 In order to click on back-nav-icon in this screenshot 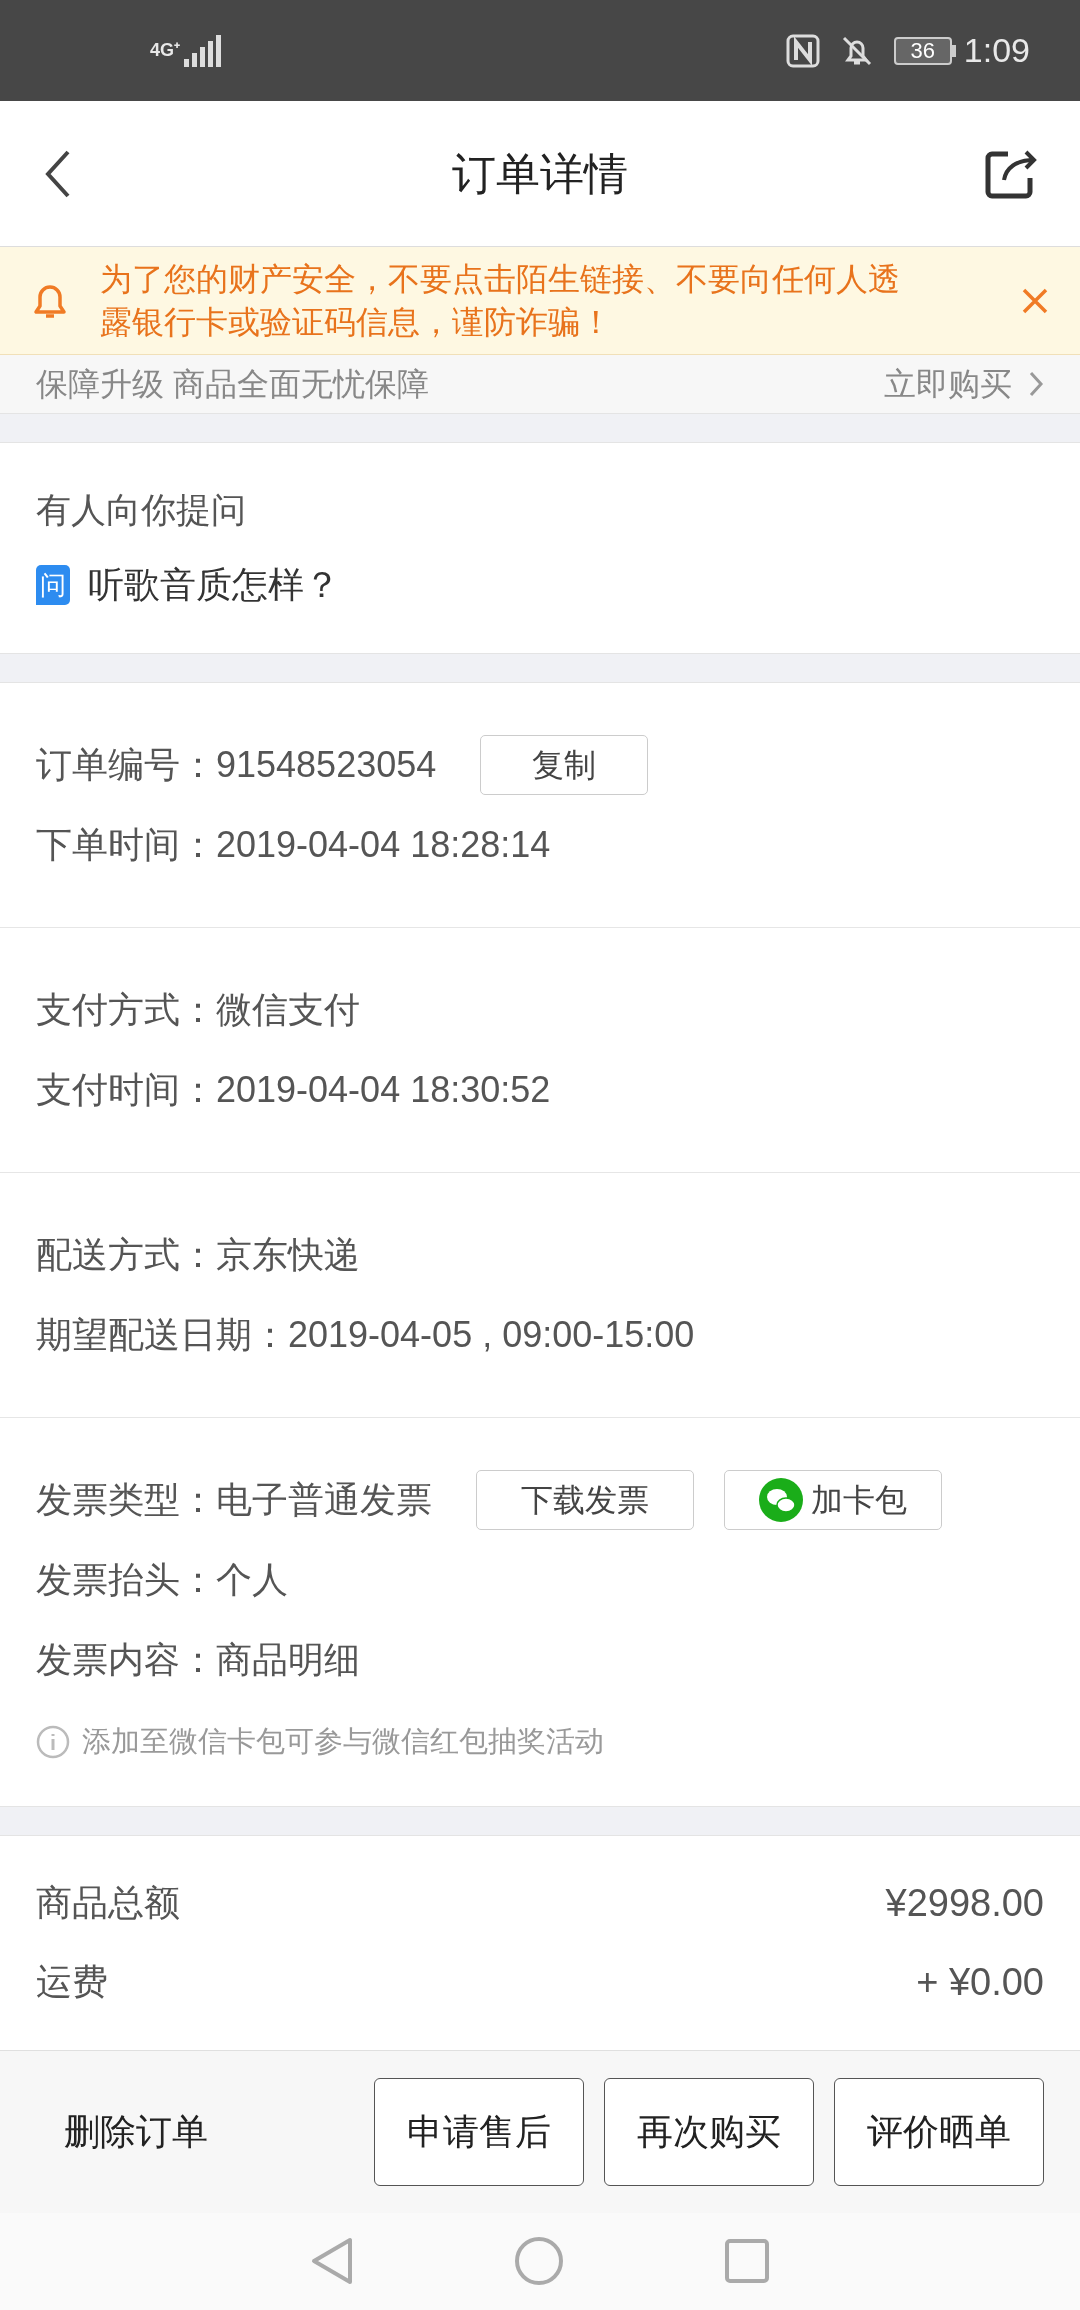, I will do `click(332, 2261)`.